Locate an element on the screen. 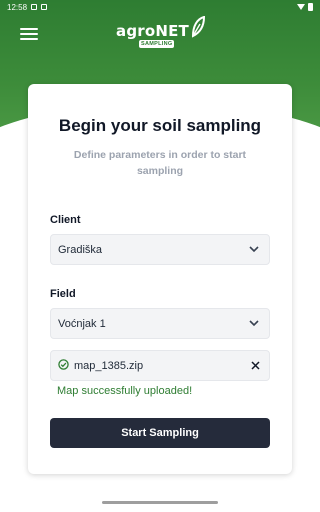 This screenshot has height=512, width=320. field-value: Voćnjak 1 is located at coordinates (82, 323).